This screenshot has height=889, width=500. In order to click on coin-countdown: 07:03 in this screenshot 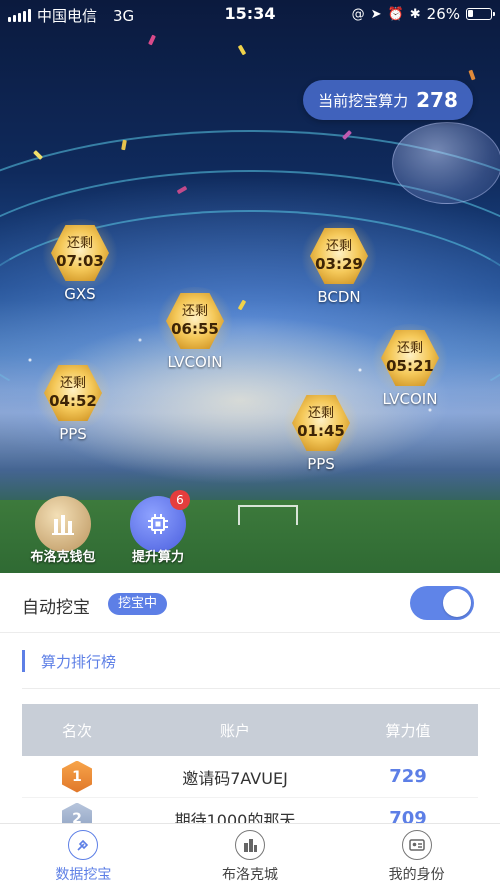, I will do `click(80, 261)`.